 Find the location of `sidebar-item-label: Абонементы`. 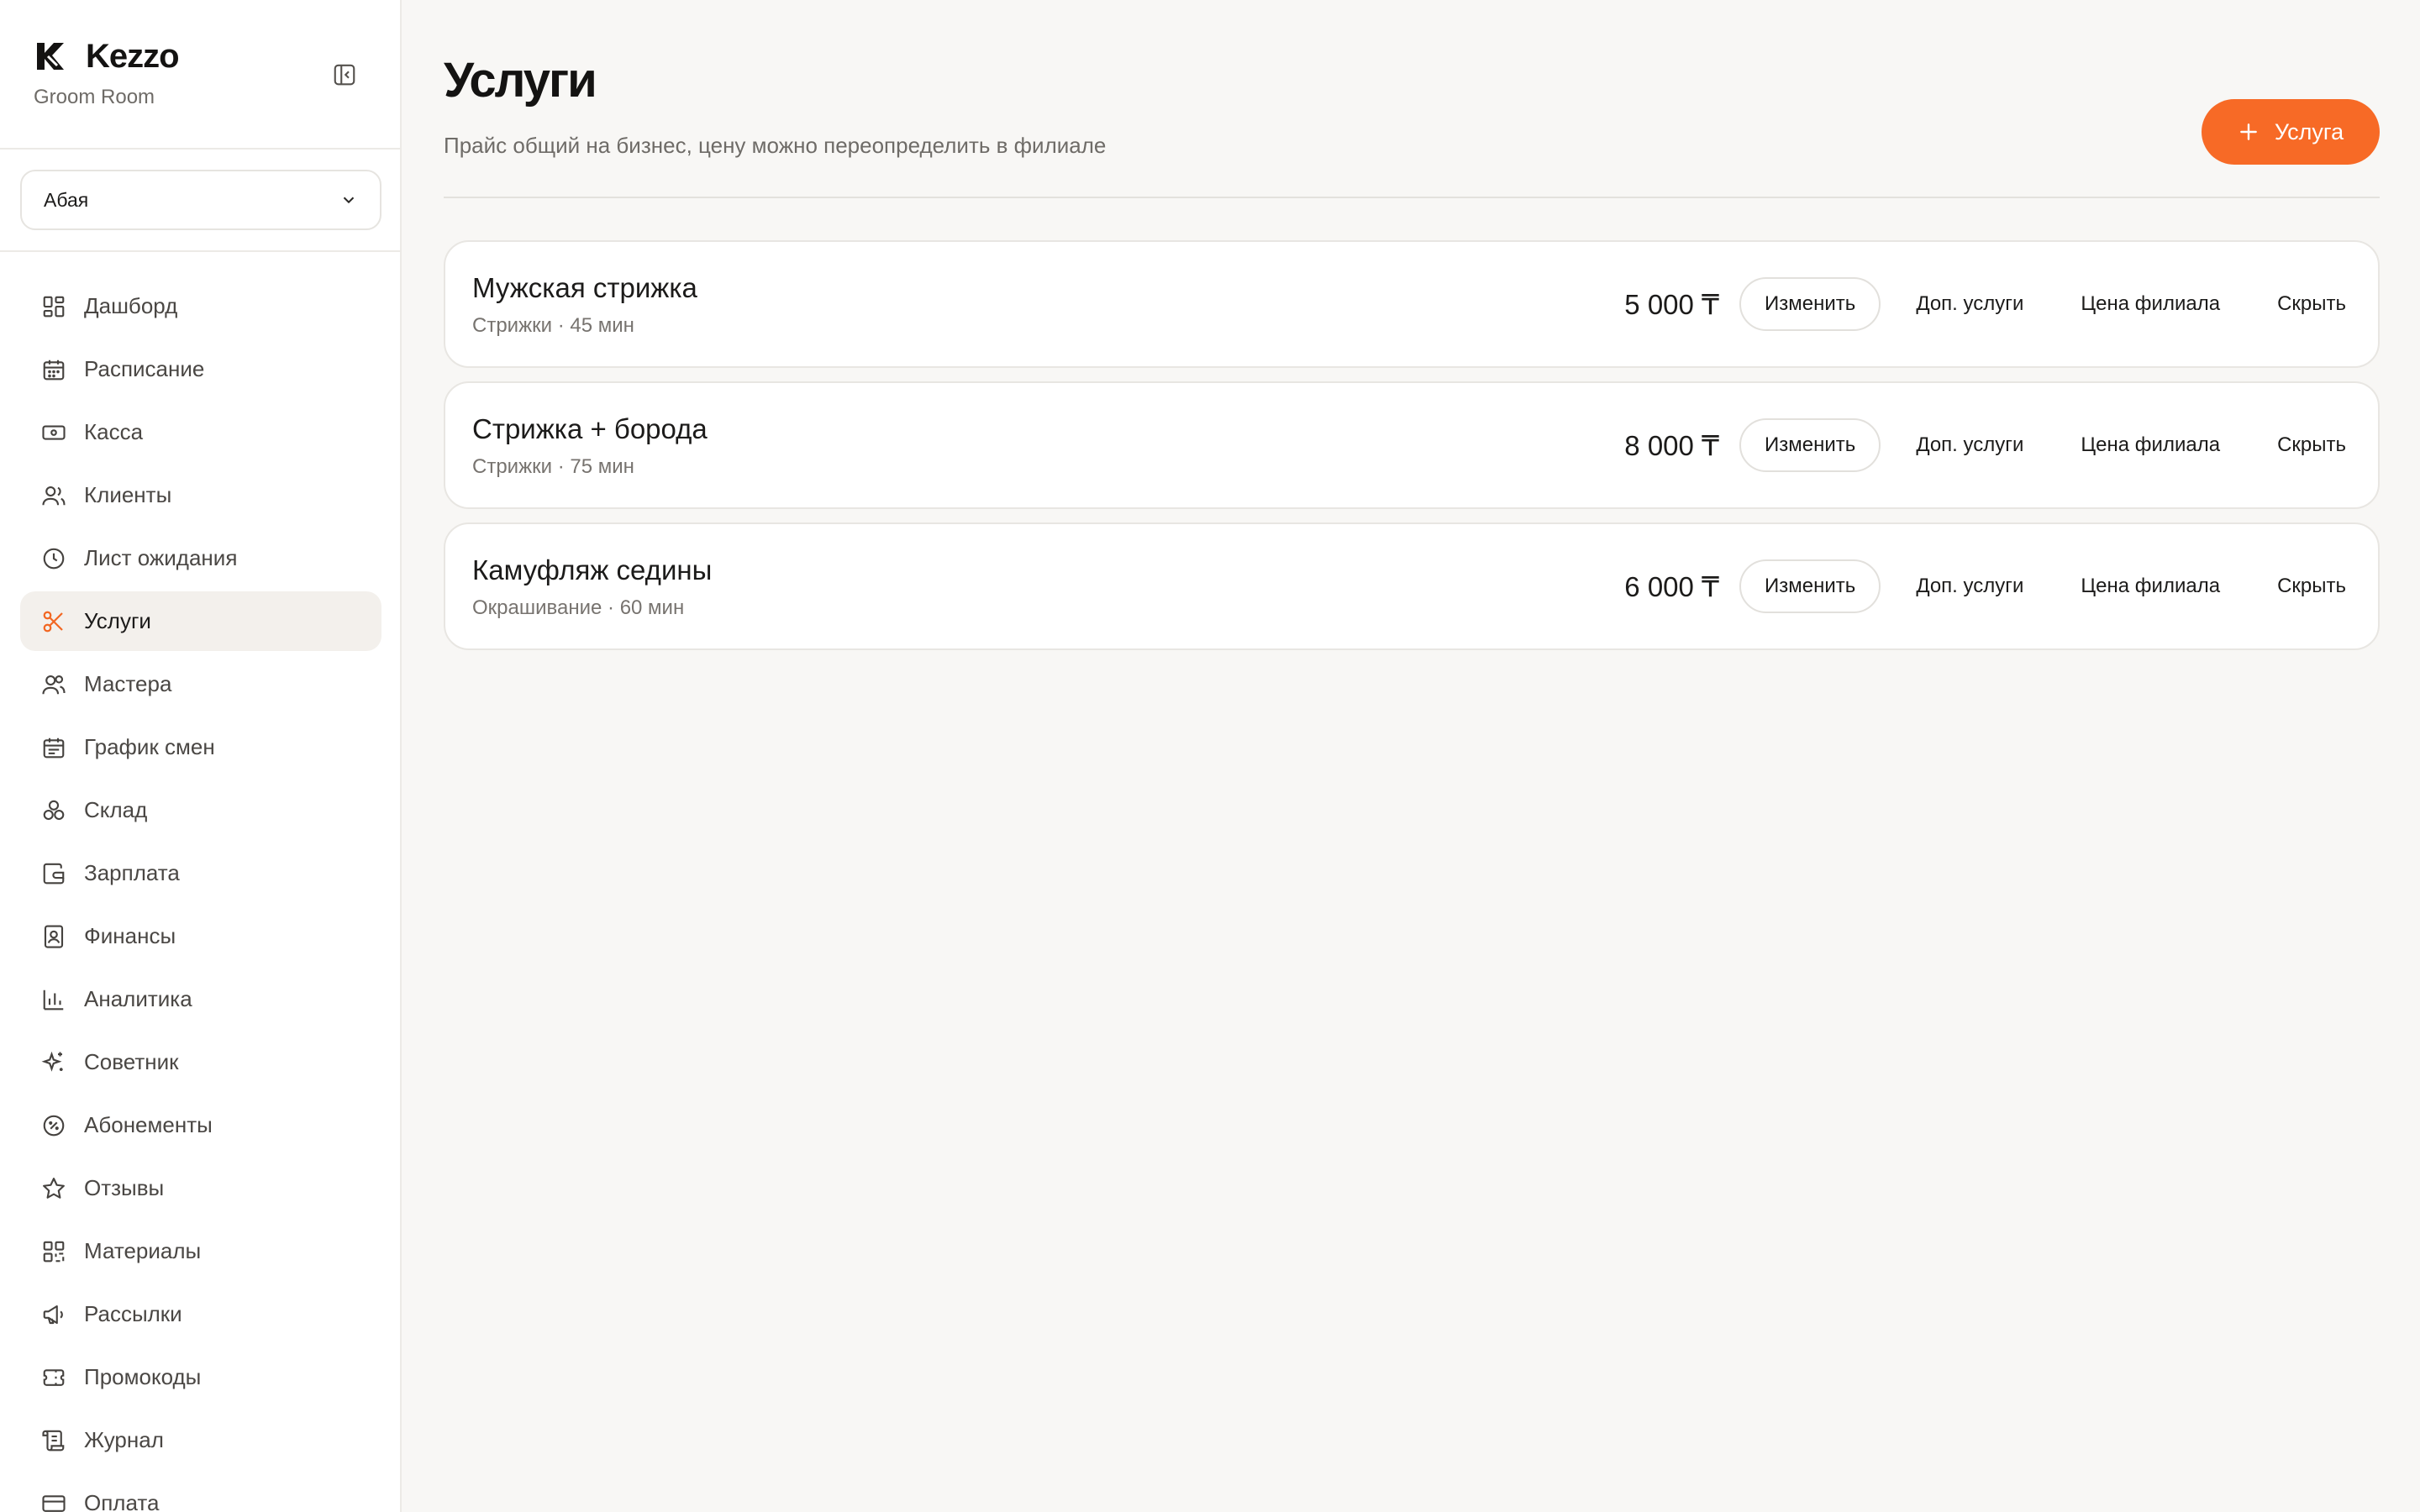

sidebar-item-label: Абонементы is located at coordinates (148, 1124).